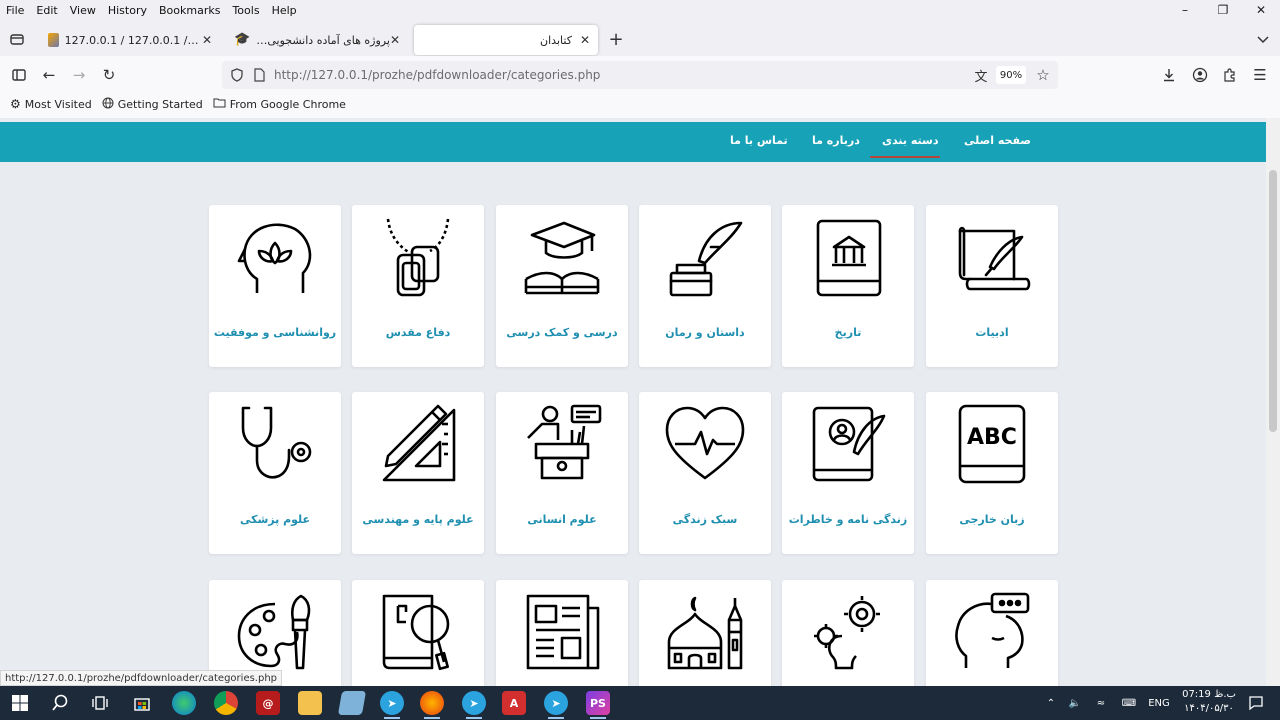 The height and width of the screenshot is (720, 1280). Describe the element at coordinates (562, 286) in the screenshot. I see `category-card-textbooks: درسی و کمک درسی` at that location.